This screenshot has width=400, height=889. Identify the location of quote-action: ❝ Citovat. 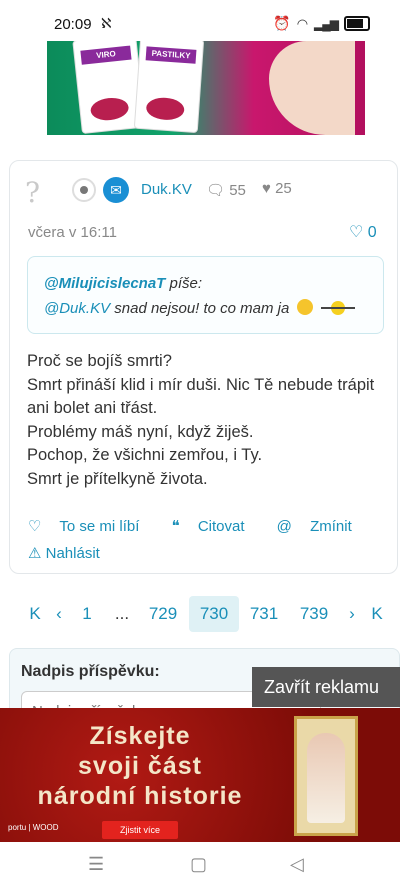
(215, 526).